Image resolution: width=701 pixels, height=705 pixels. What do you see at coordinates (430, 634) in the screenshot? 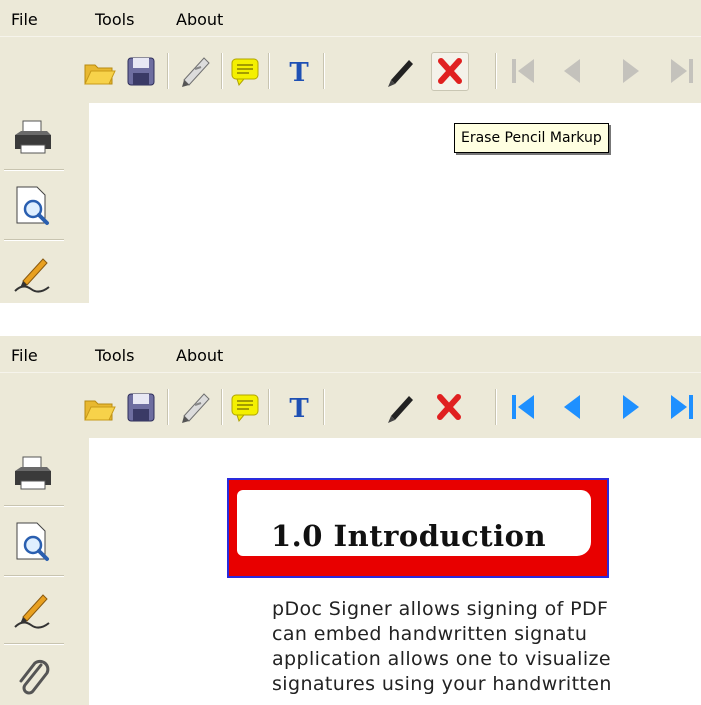
I see `document-text-line: can embed handwritten signatu` at bounding box center [430, 634].